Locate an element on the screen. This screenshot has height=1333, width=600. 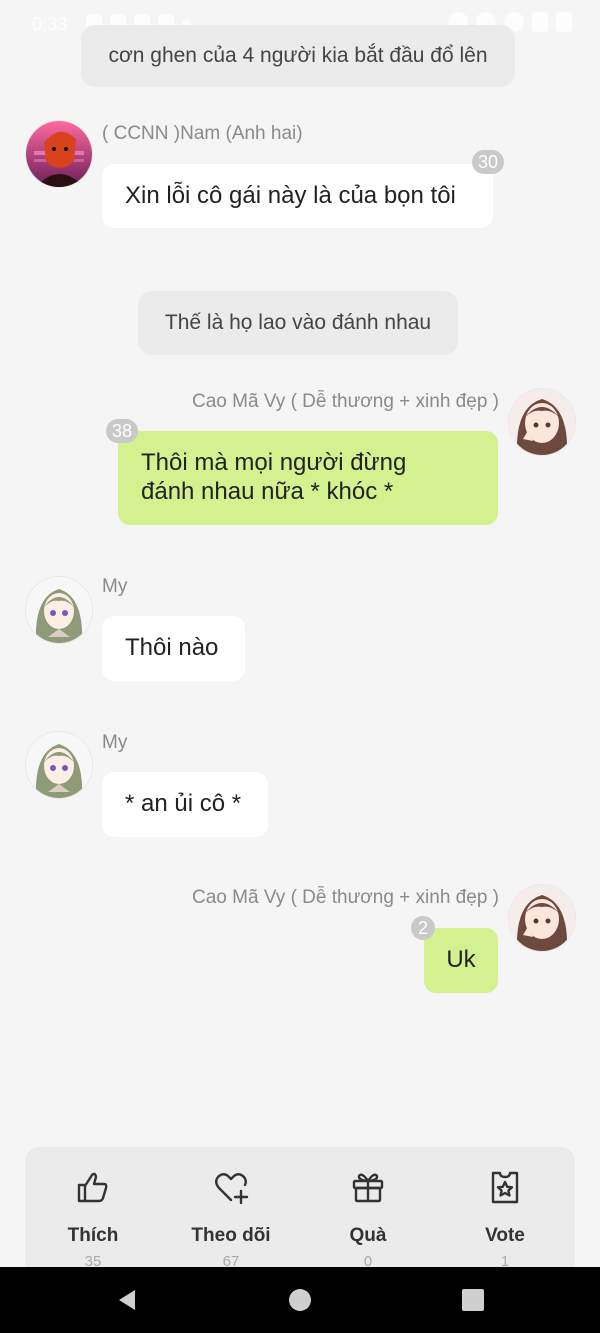
vote-button: Vote 1 is located at coordinates (505, 1218).